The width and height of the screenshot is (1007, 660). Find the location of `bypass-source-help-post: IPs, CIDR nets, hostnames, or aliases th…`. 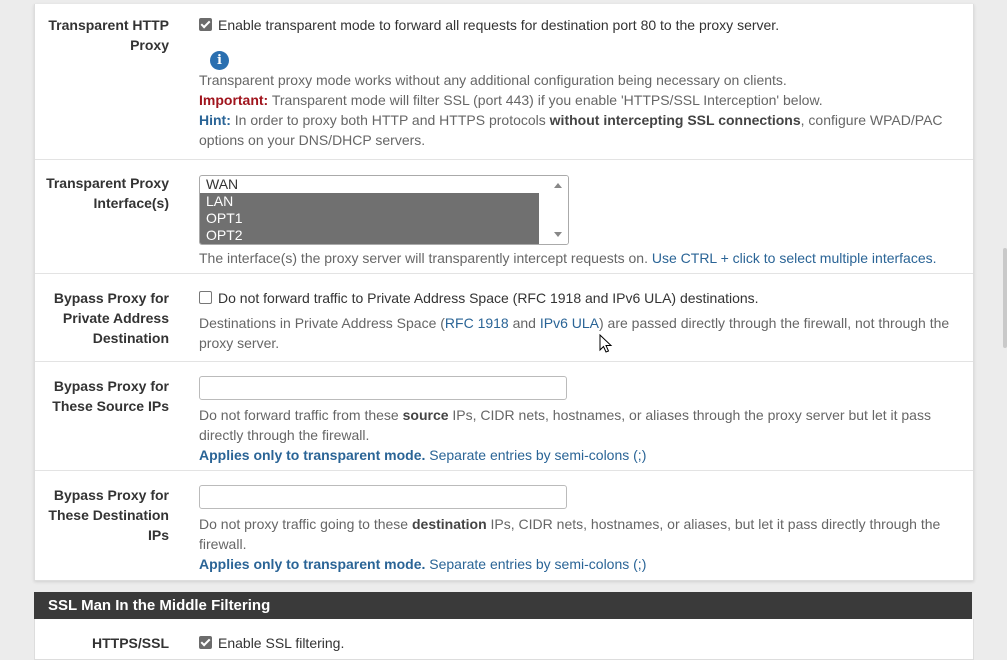

bypass-source-help-post: IPs, CIDR nets, hostnames, or aliases th… is located at coordinates (689, 415).